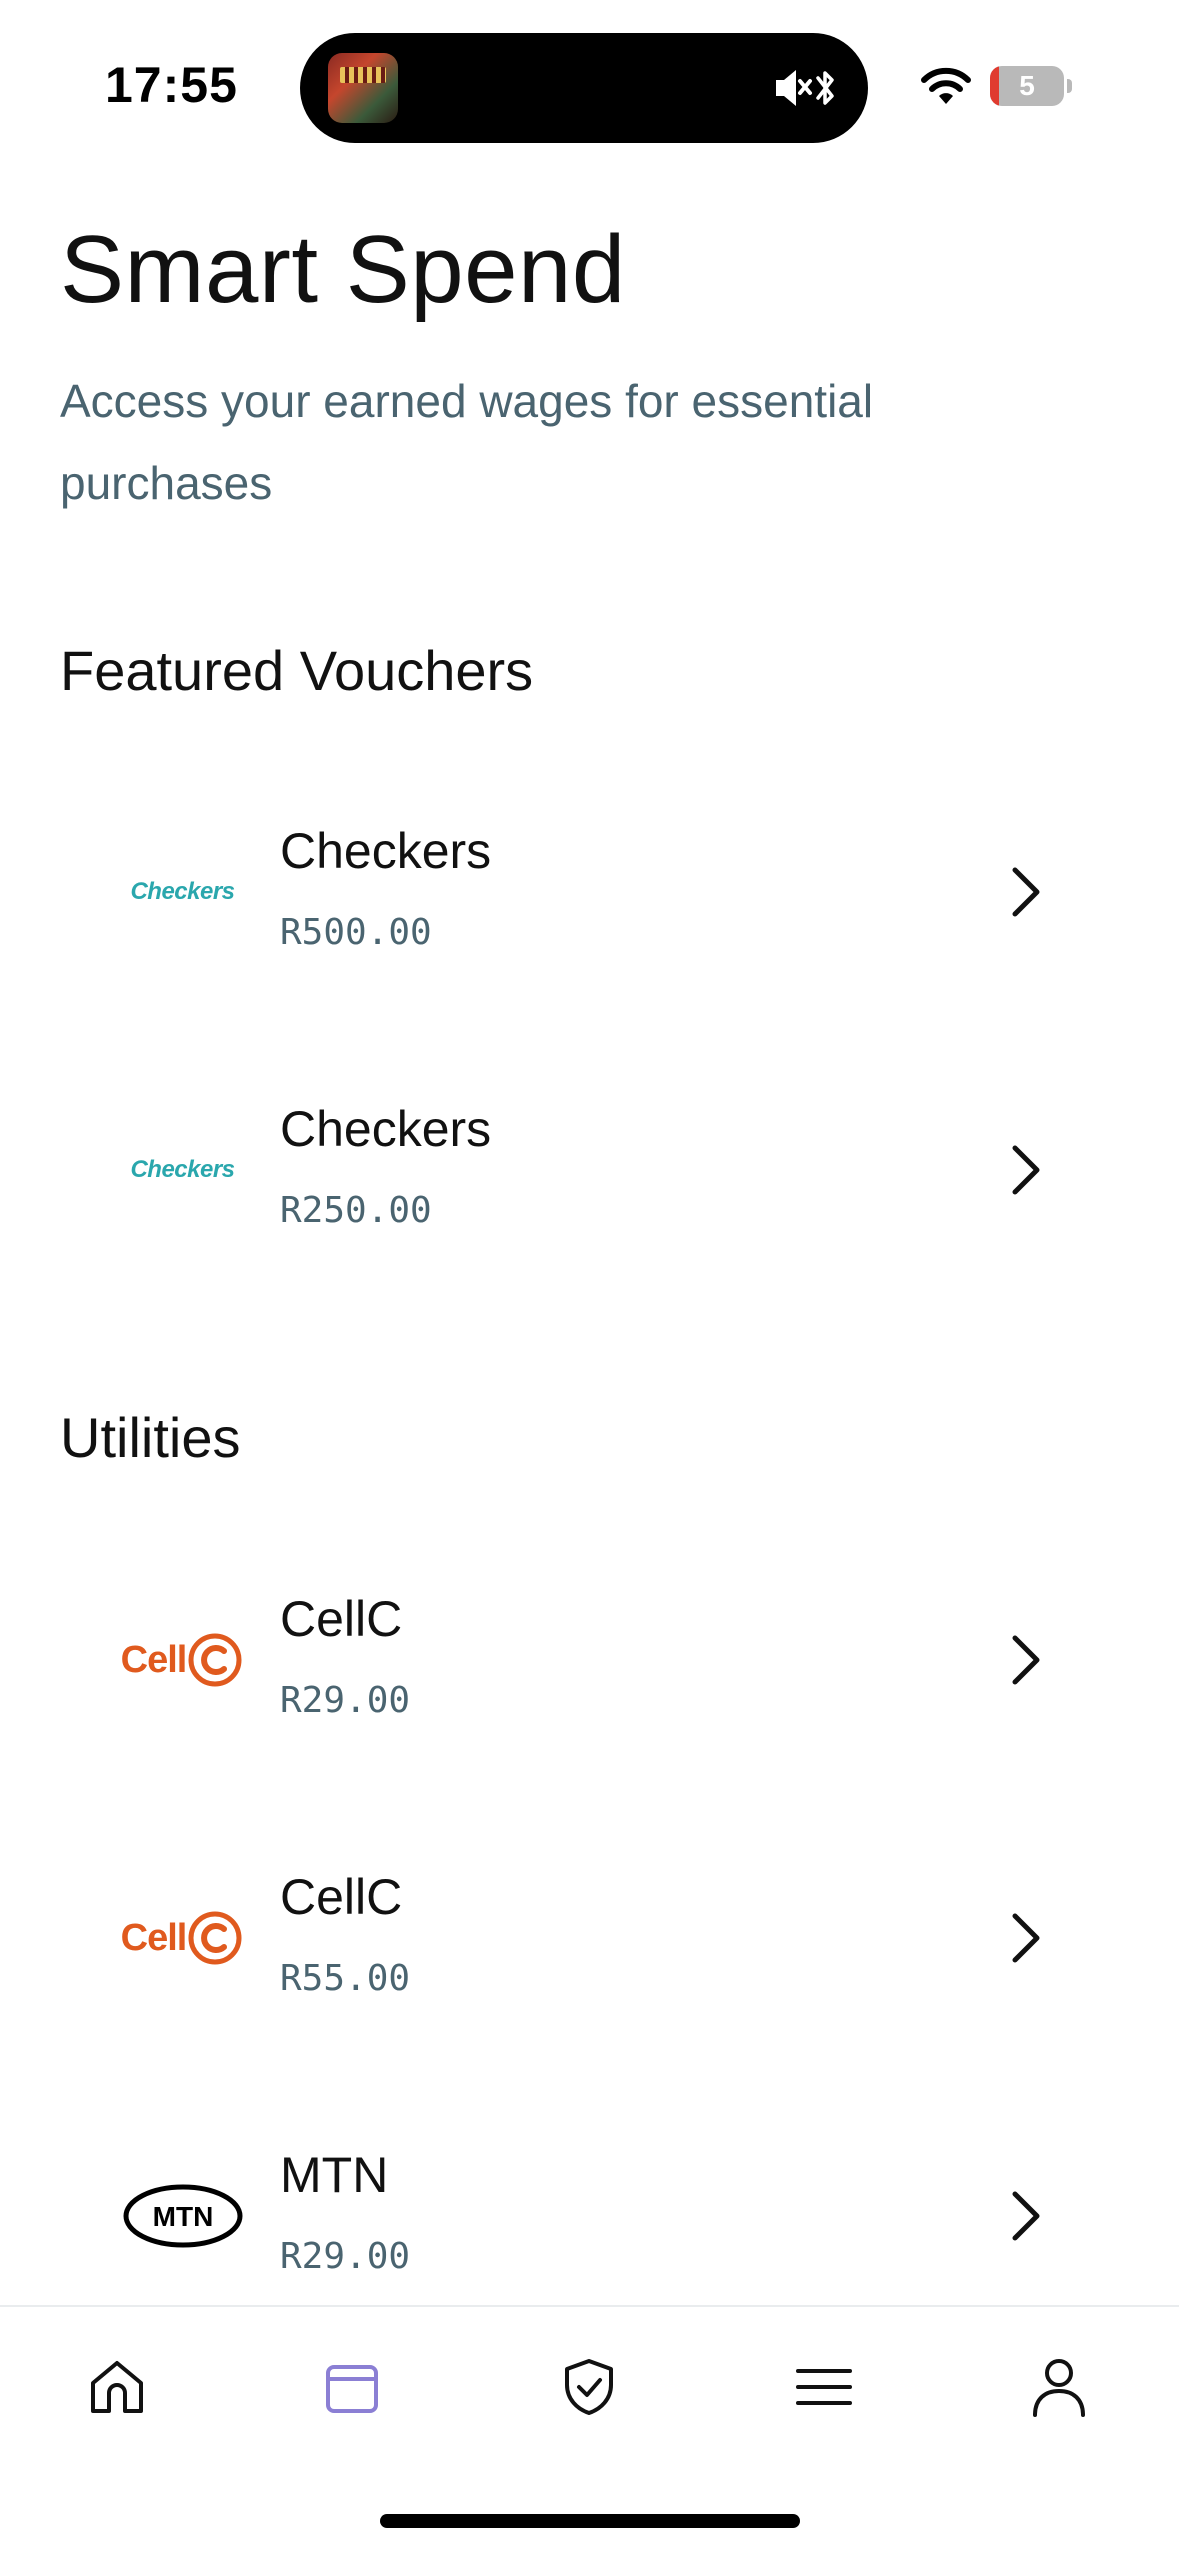 The image size is (1179, 2556). I want to click on page-title: Smart Spend, so click(343, 269).